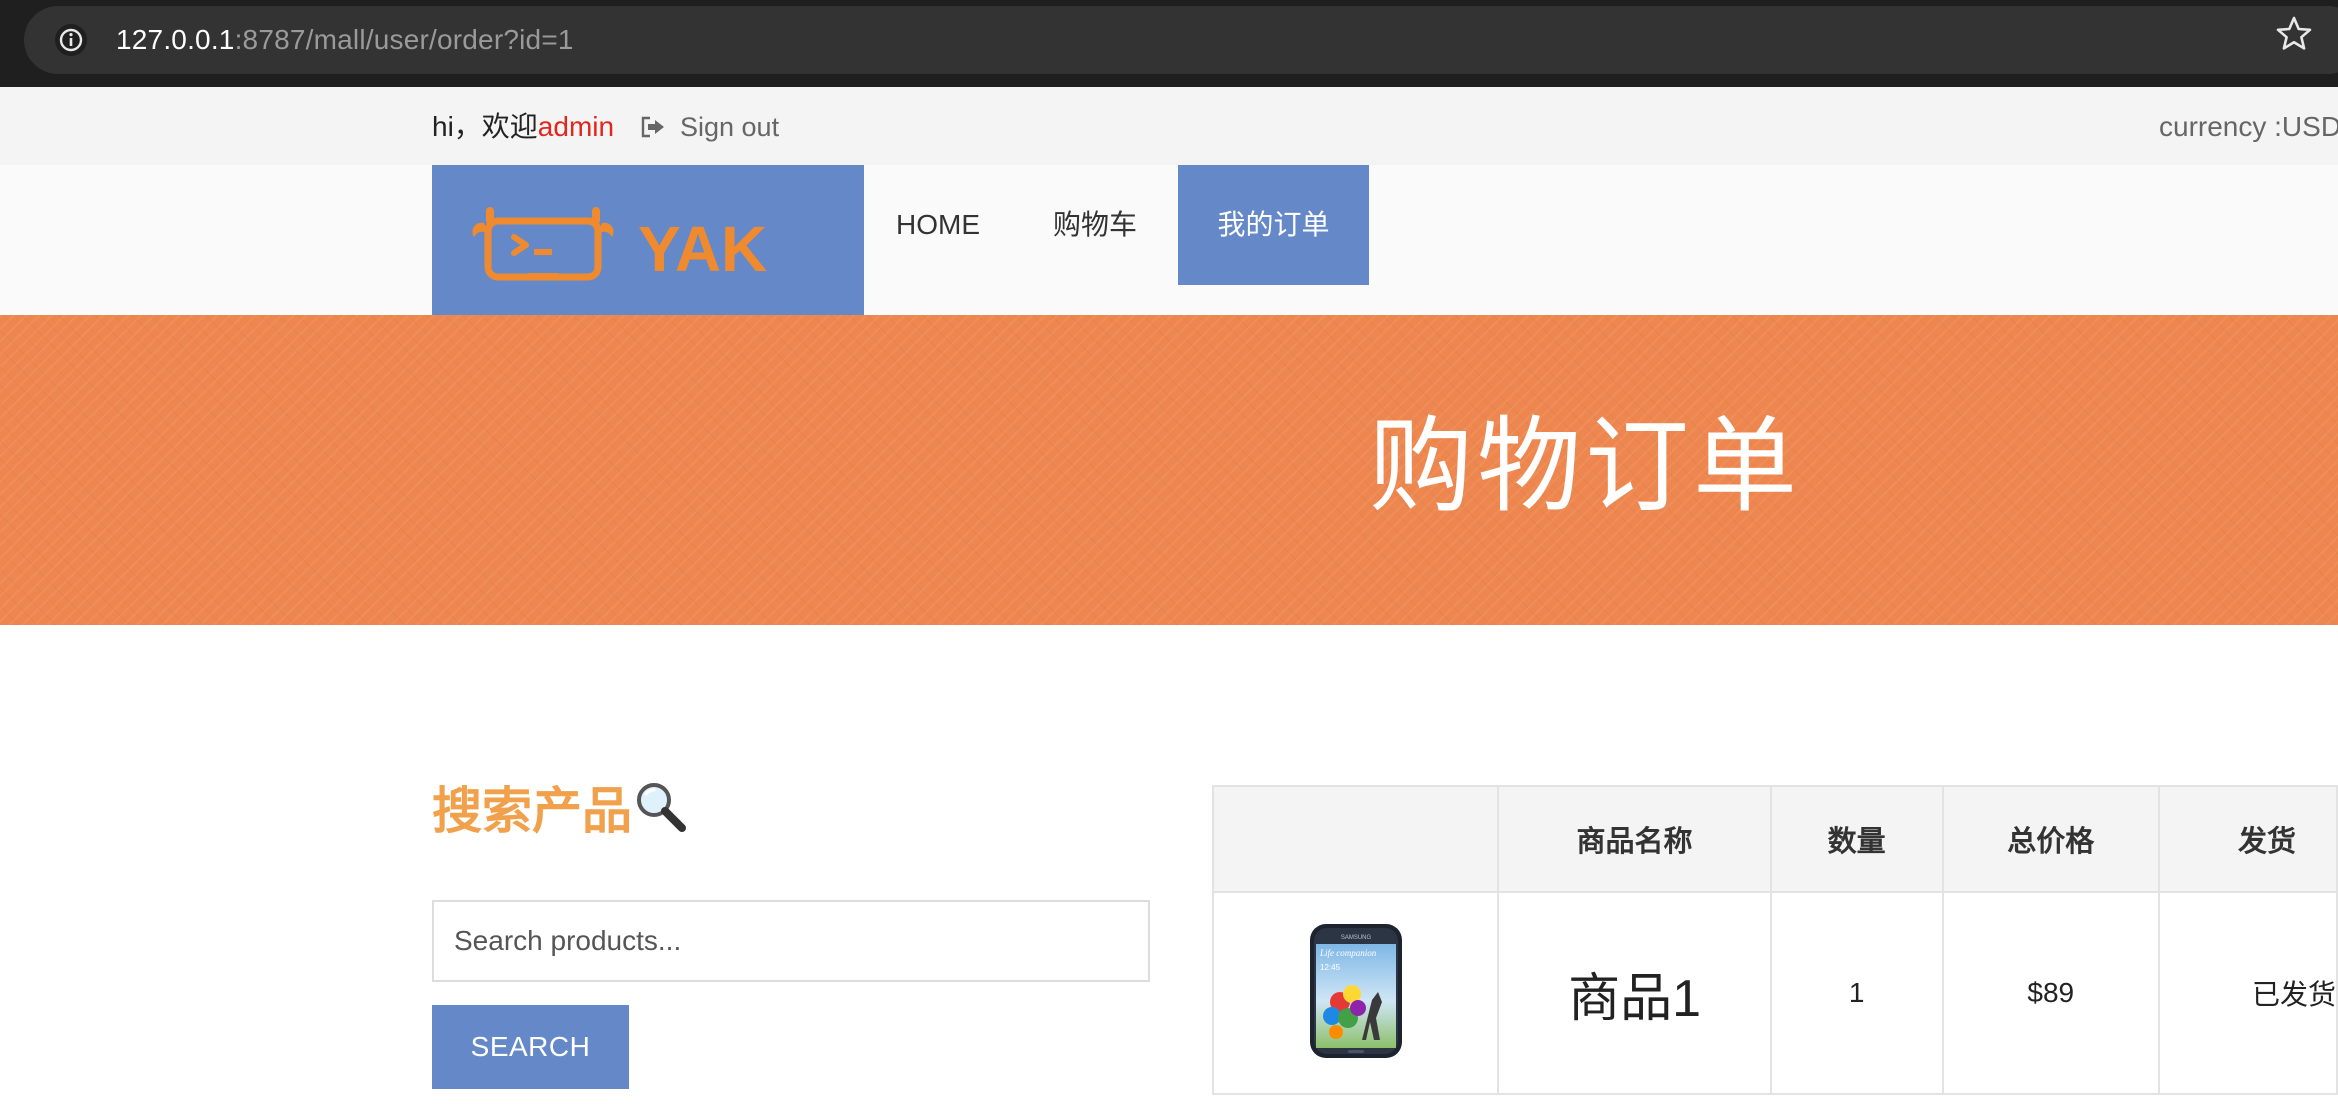  Describe the element at coordinates (1273, 225) in the screenshot. I see `nav-my-orders: 我的订单` at that location.